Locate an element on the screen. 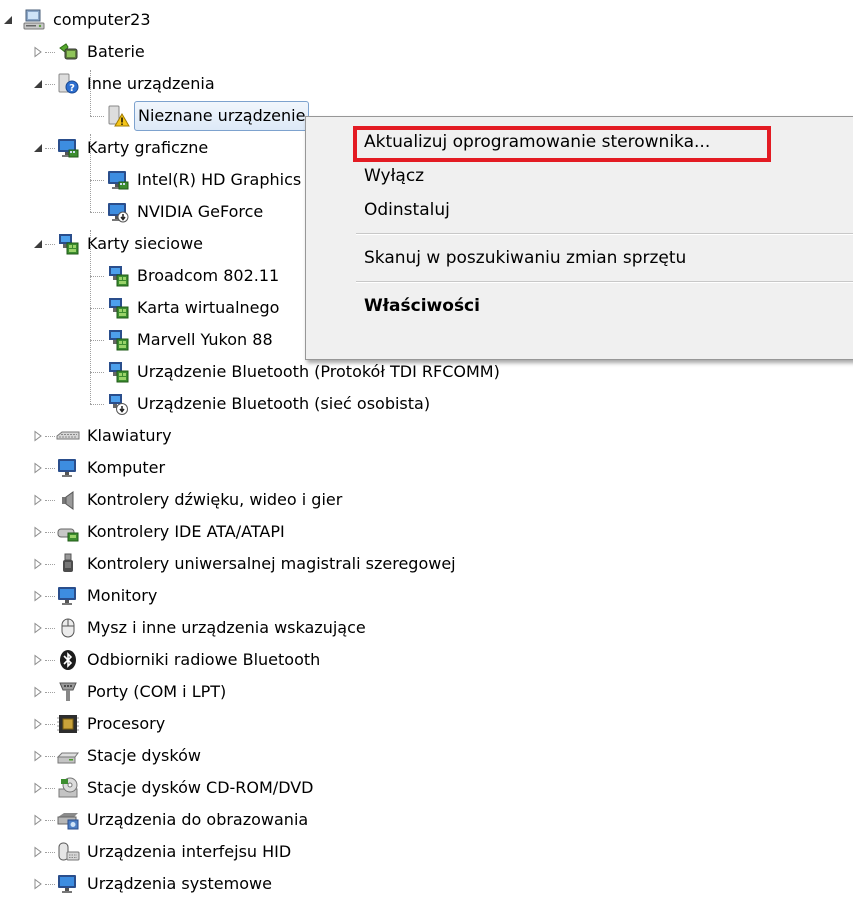  tree-row-label: Stacje dysków CD-ROM/DVD is located at coordinates (200, 788).